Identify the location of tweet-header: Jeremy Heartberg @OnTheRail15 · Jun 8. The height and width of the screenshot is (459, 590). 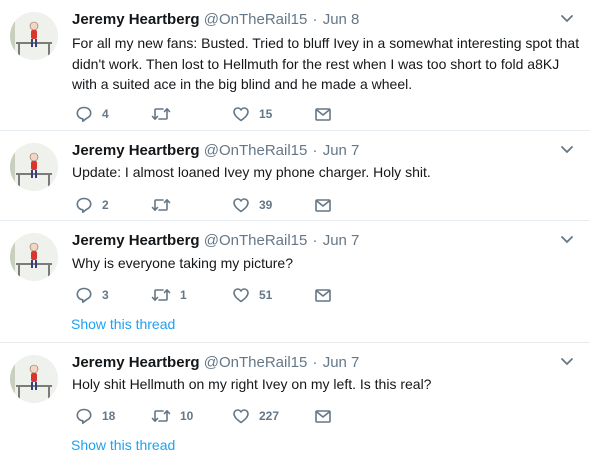
(215, 20).